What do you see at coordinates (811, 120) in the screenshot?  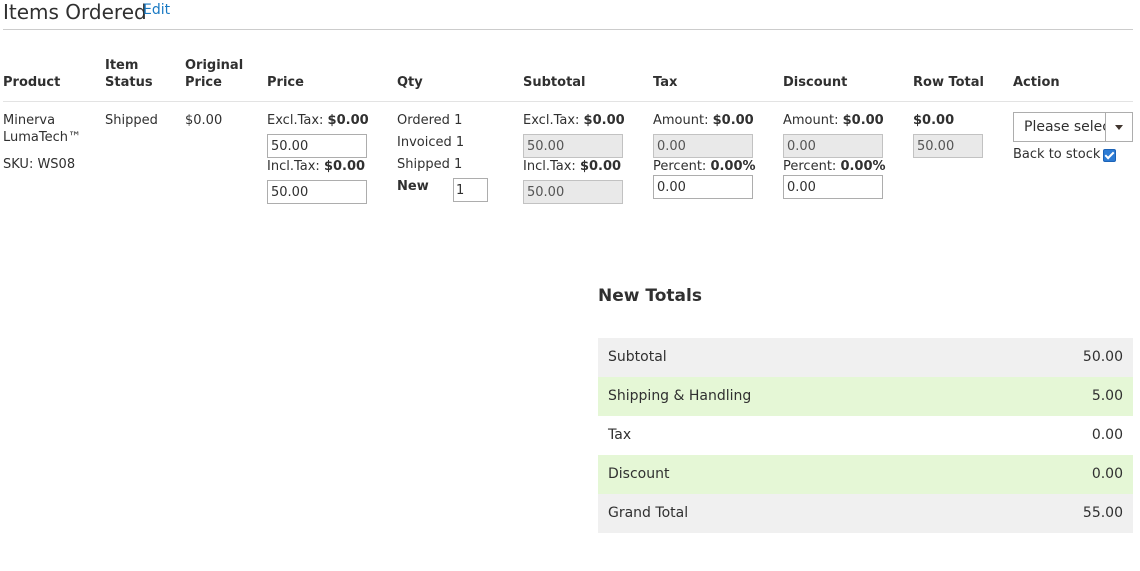 I see `discount-amount-label: Amount:` at bounding box center [811, 120].